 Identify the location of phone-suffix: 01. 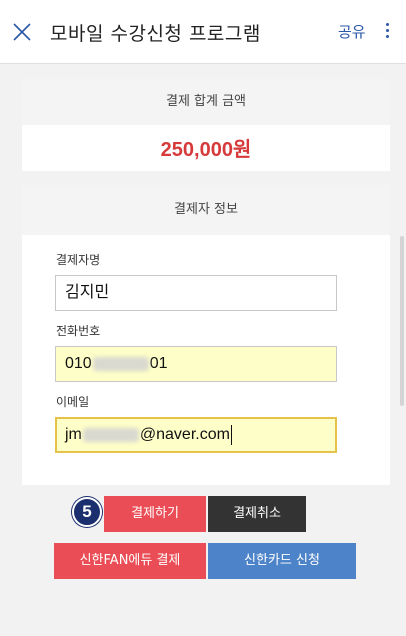
(158, 363).